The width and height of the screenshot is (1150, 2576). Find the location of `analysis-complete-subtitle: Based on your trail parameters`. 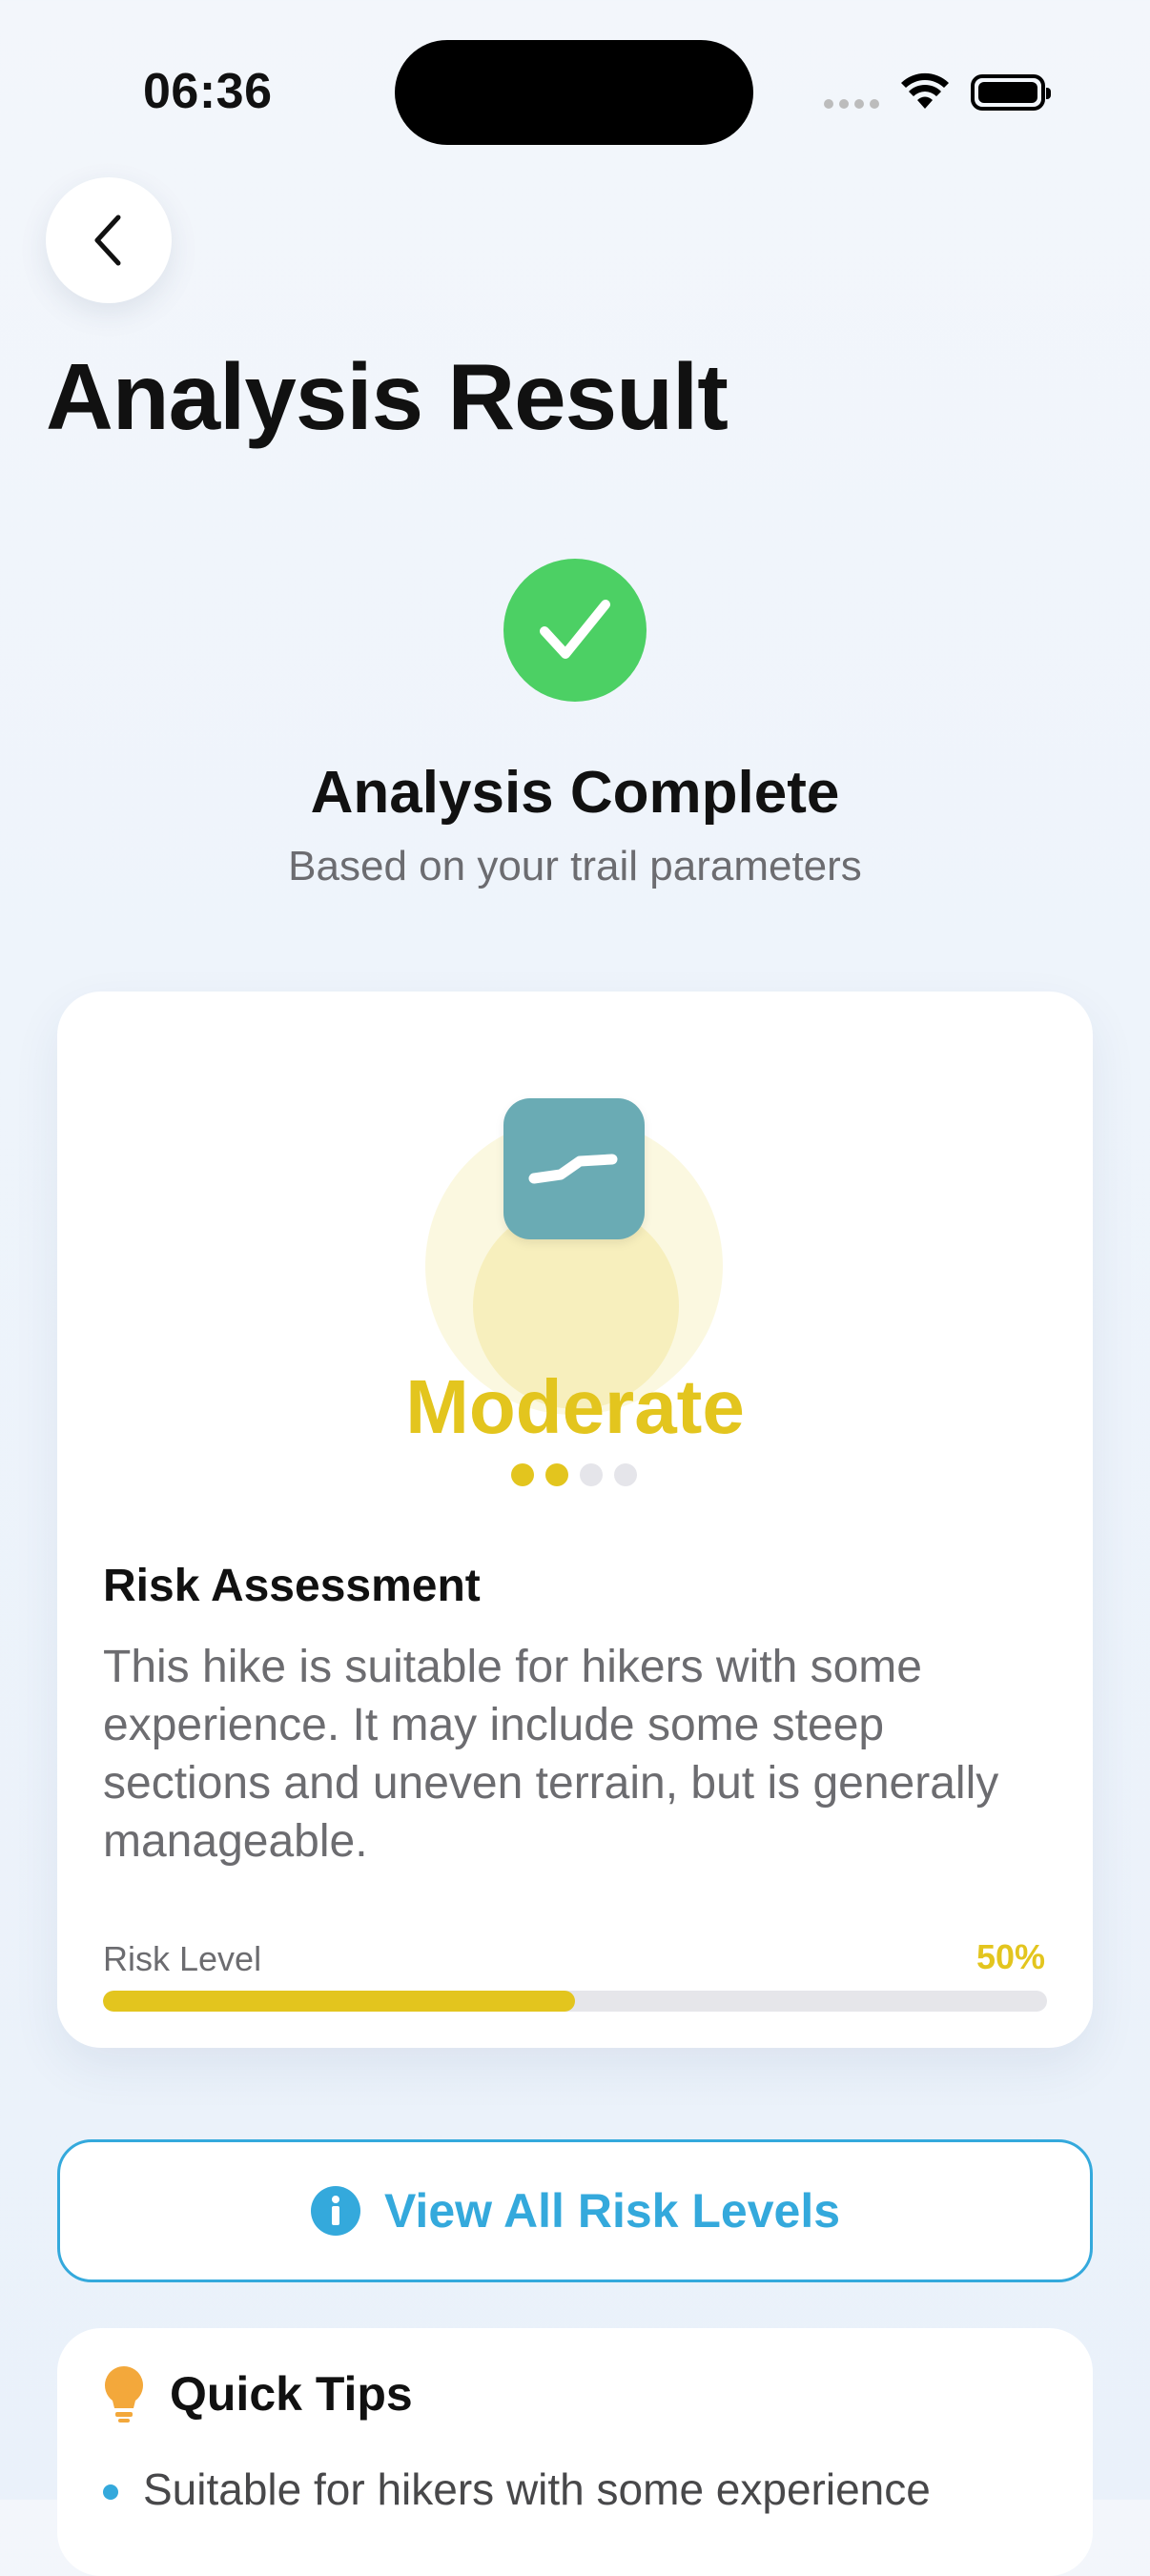

analysis-complete-subtitle: Based on your trail parameters is located at coordinates (575, 866).